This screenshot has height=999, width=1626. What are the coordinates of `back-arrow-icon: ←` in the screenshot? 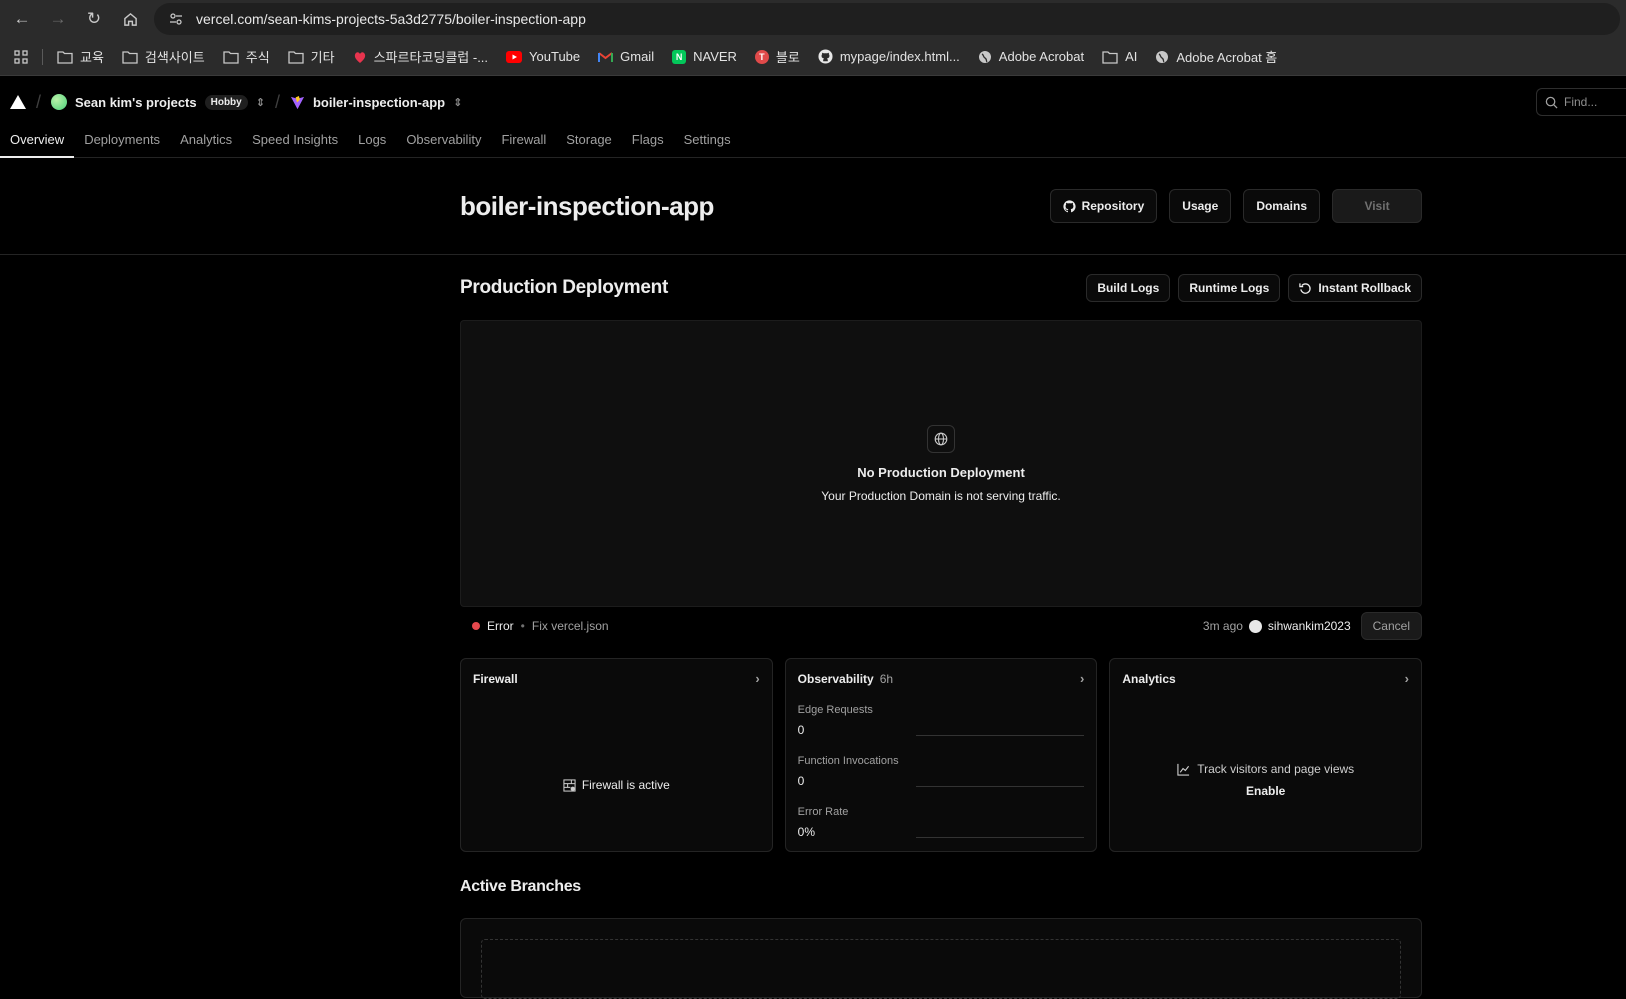 It's located at (22, 19).